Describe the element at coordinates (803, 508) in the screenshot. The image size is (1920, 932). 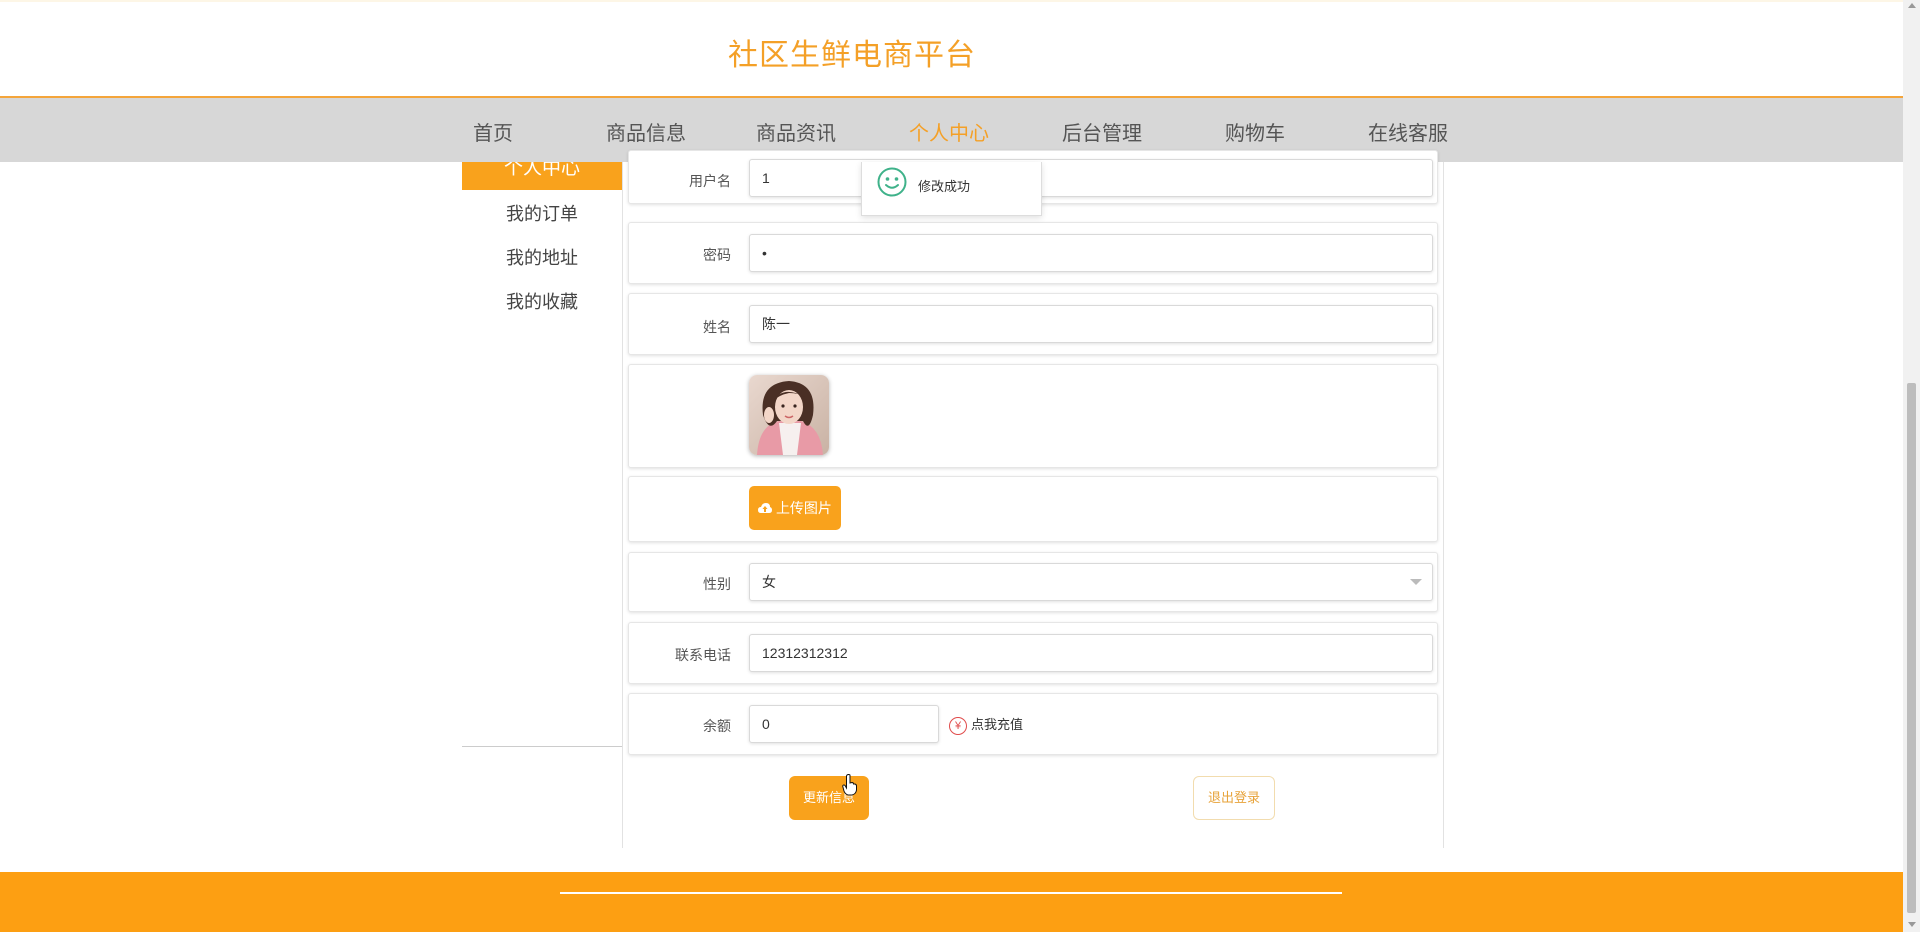
I see `upload-image-label: 上传图片` at that location.